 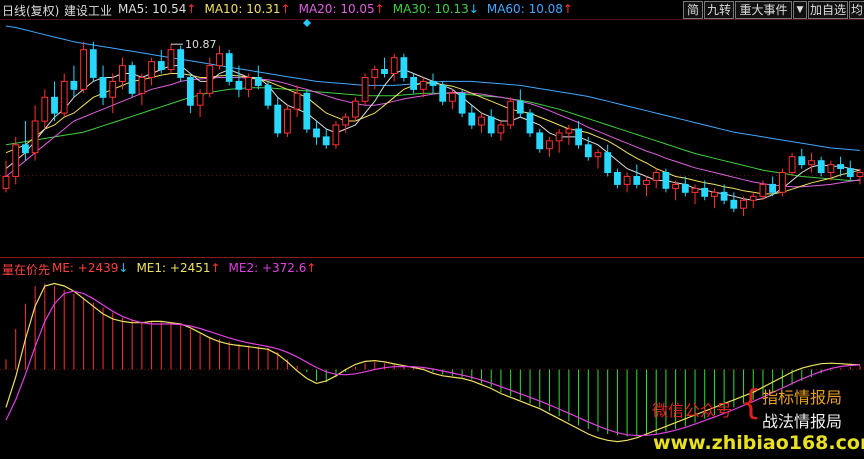 I want to click on sub-panel-title: 量在价先, so click(x=26, y=270).